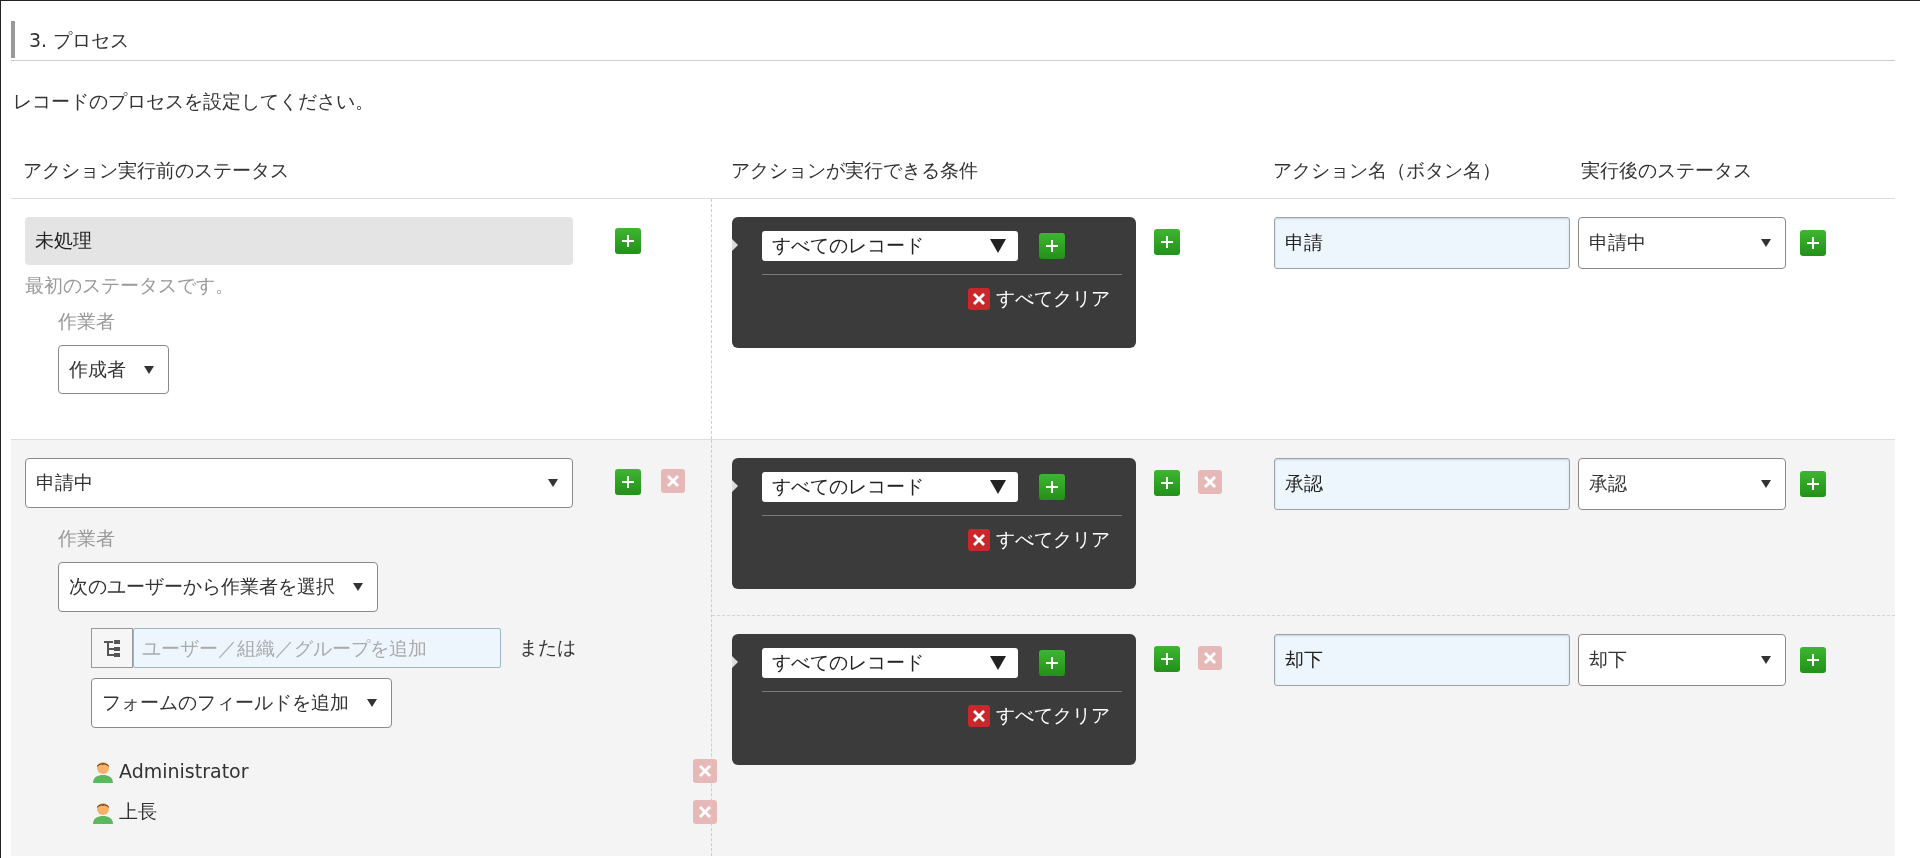 The image size is (1920, 858). I want to click on status-dropdown: 却下, so click(1682, 660).